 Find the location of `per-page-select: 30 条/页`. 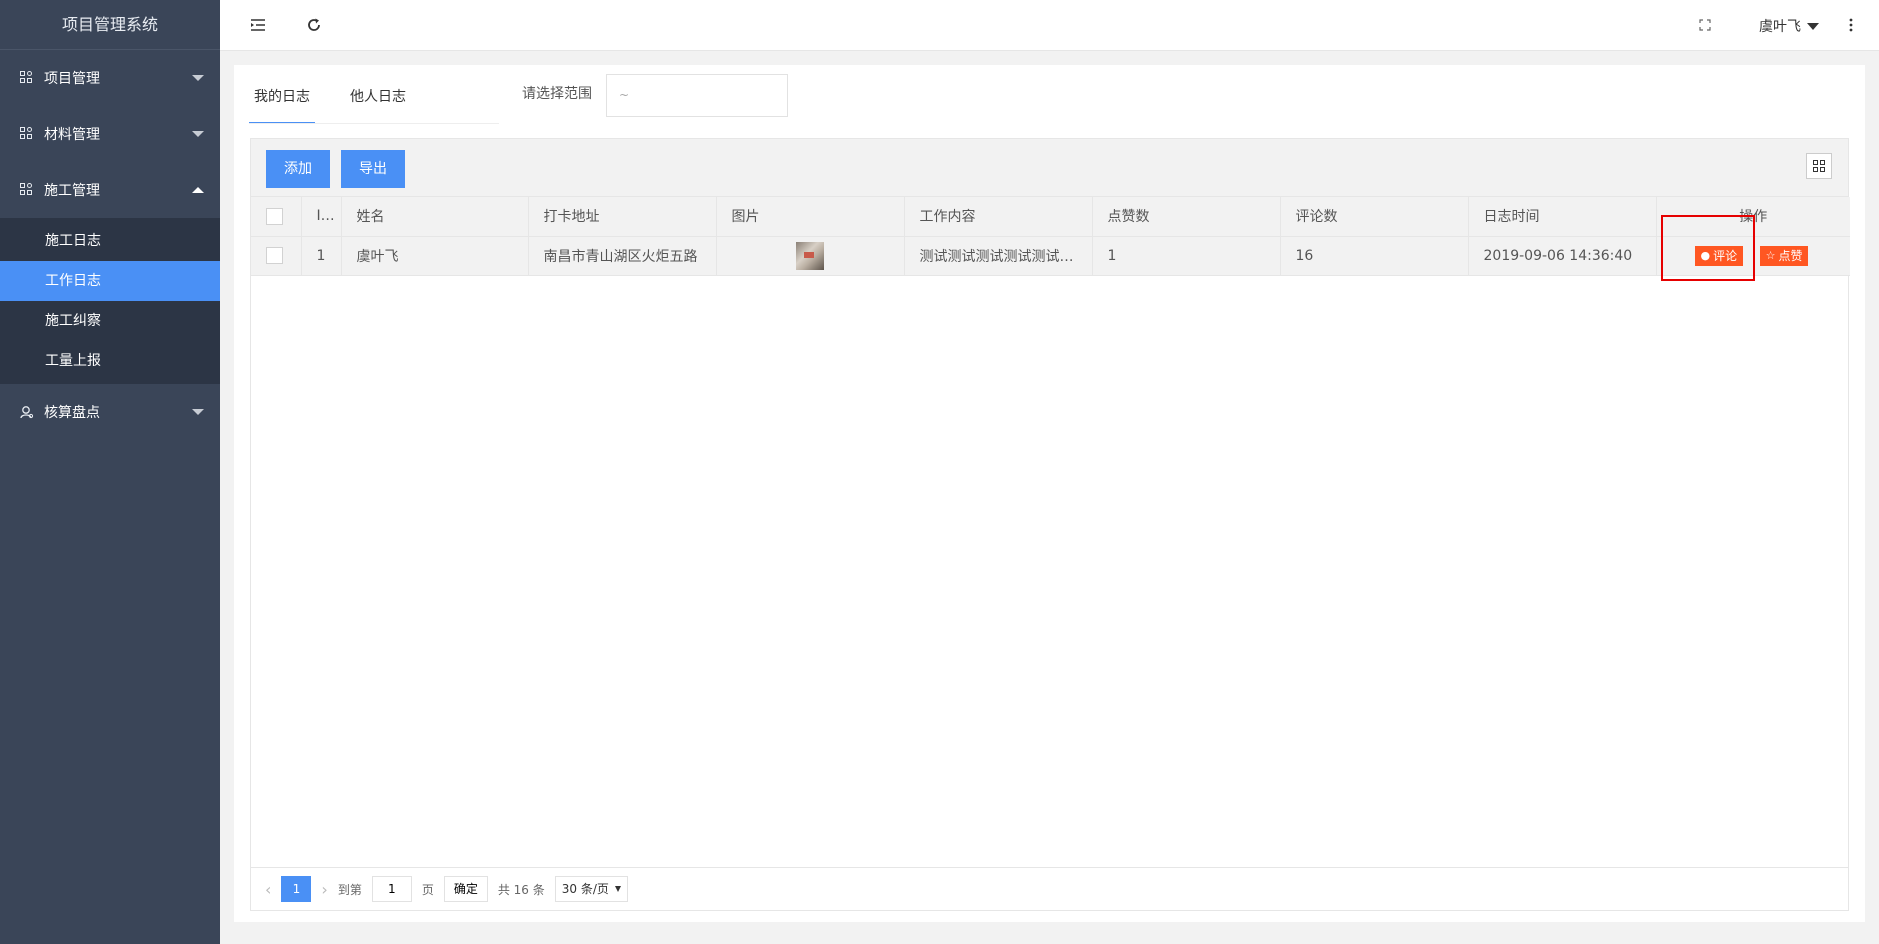

per-page-select: 30 条/页 is located at coordinates (591, 889).